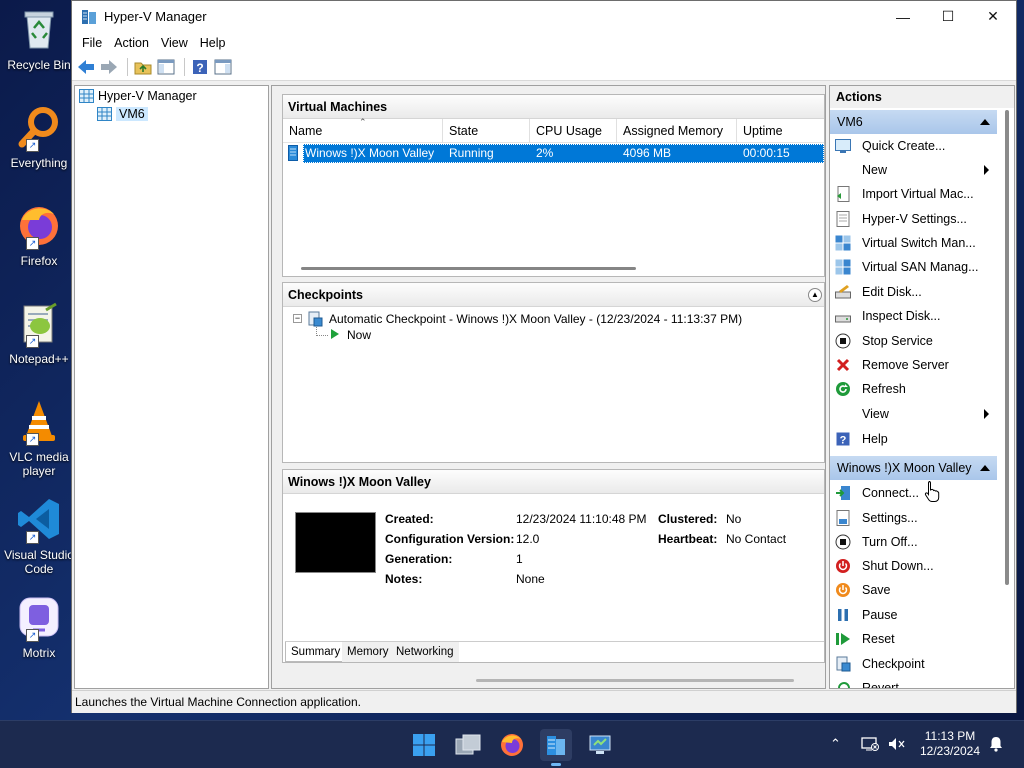 The height and width of the screenshot is (768, 1024). I want to click on action-view: View, so click(913, 414).